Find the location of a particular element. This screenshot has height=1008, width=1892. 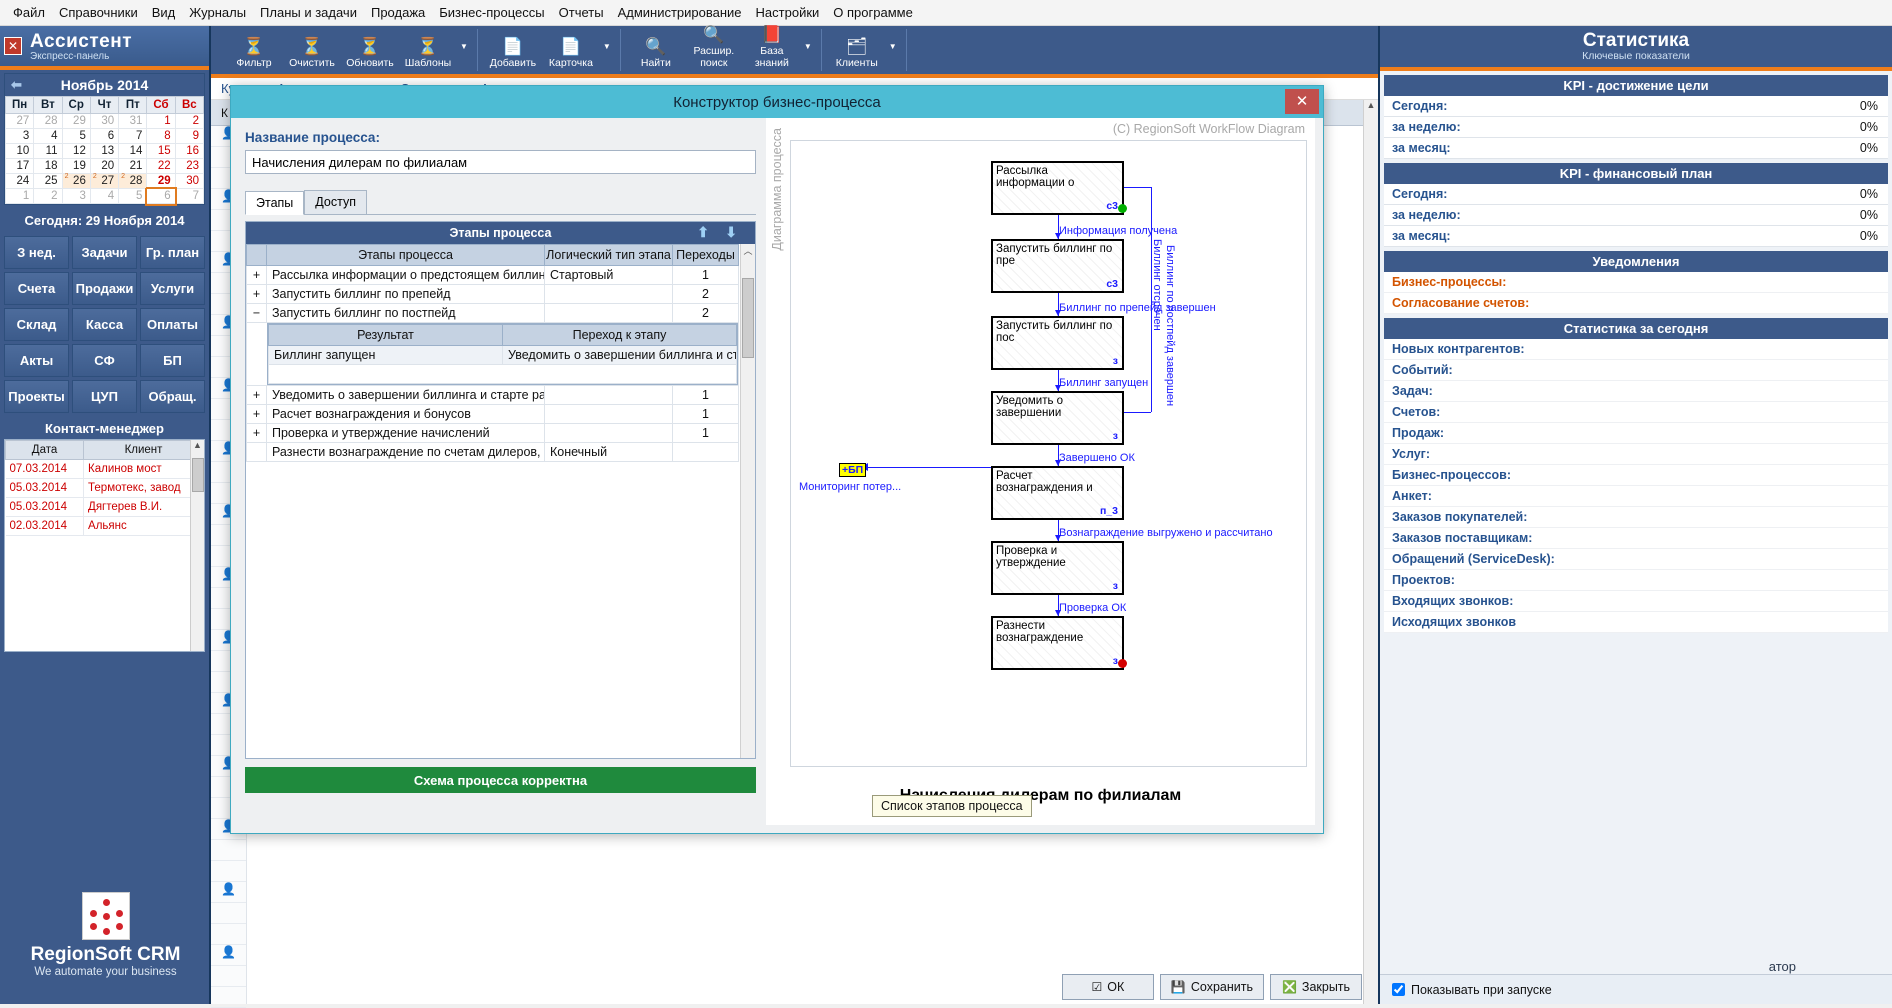

scroll-up-icon: ▲ is located at coordinates (197, 445).